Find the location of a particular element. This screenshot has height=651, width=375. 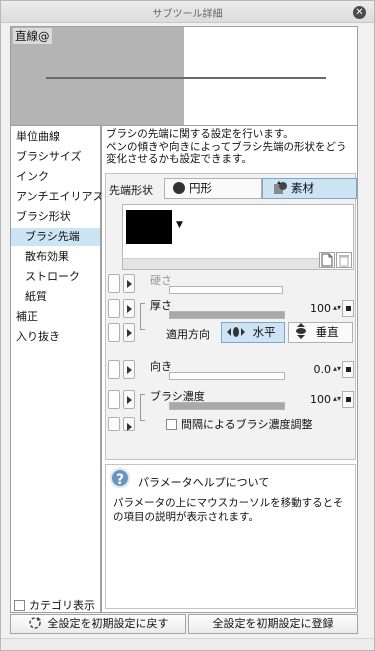

category-item: 入り抜き is located at coordinates (55, 337).